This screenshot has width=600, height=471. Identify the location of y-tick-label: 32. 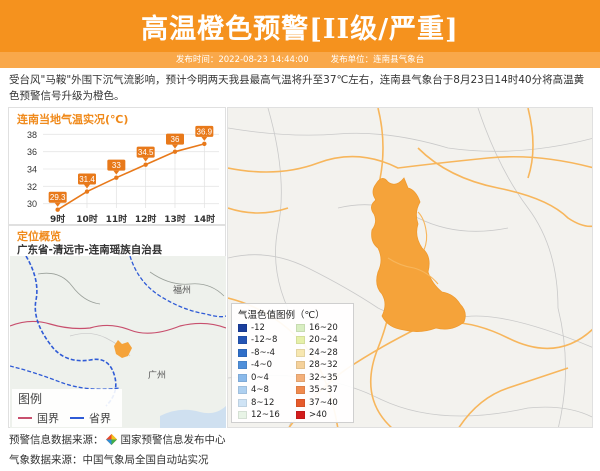
(32, 187).